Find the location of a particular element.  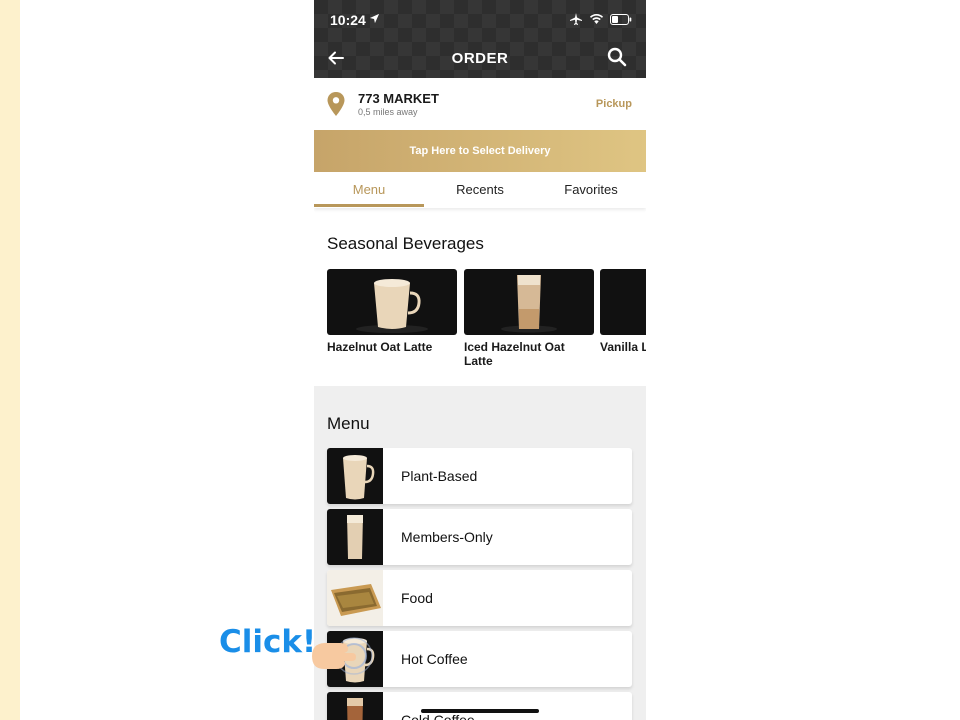

seasonal-item-name: Hazelnut Oat Latte is located at coordinates (380, 347).